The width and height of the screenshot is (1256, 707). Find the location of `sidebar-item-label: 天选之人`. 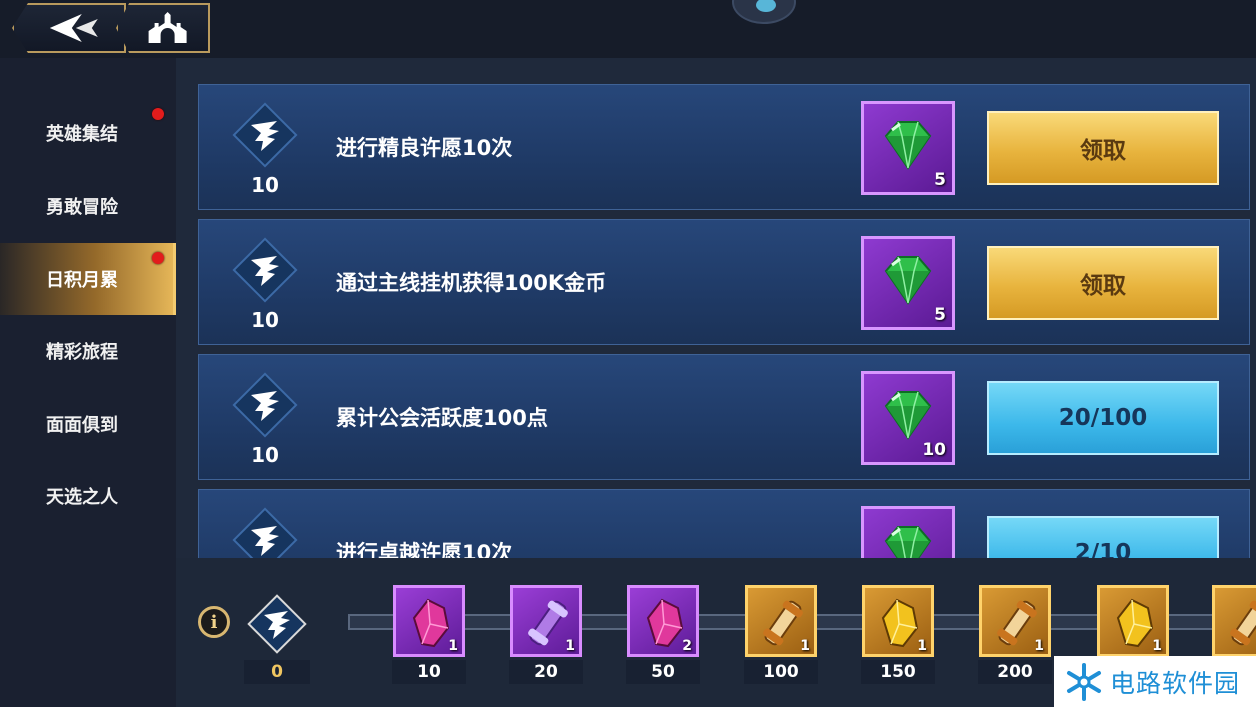

sidebar-item-label: 天选之人 is located at coordinates (82, 497).